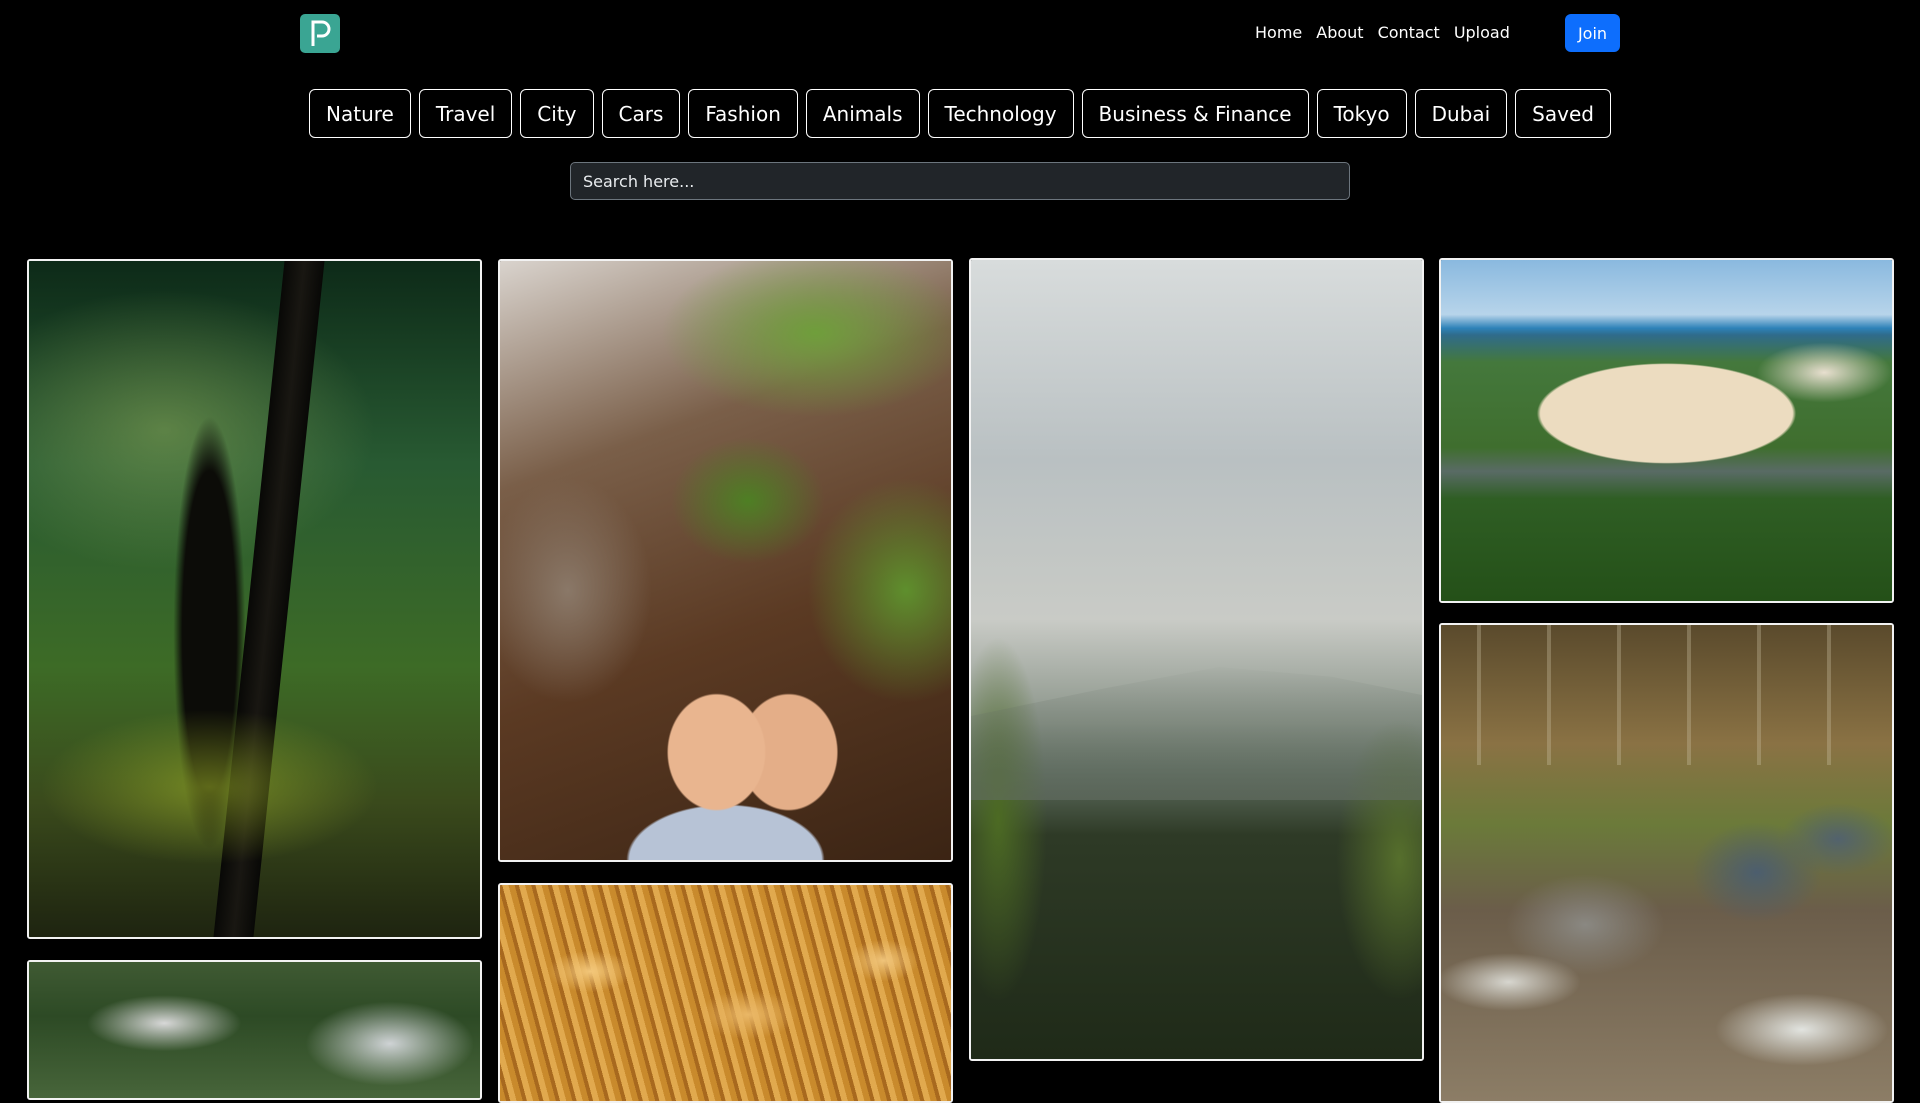  I want to click on nav-link-about: About, so click(1339, 33).